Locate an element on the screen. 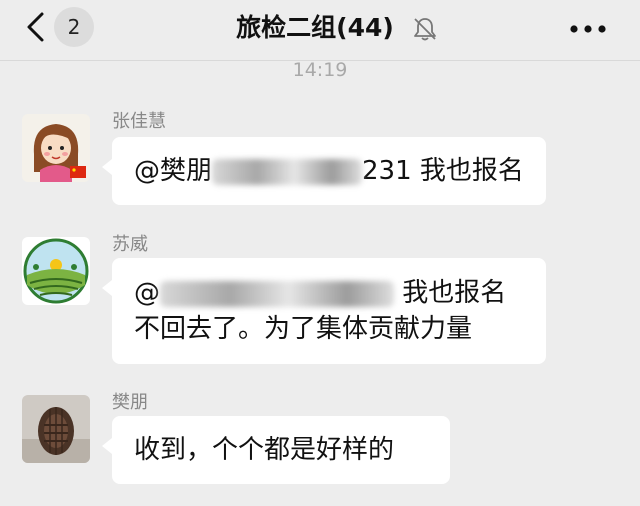 The height and width of the screenshot is (506, 640). message-bubble: @樊朋 231 我也报名 is located at coordinates (324, 171).